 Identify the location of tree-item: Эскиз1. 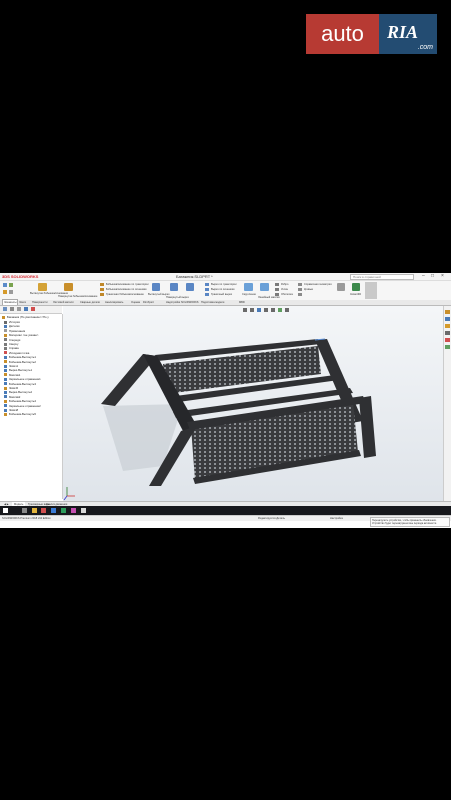
(11, 366).